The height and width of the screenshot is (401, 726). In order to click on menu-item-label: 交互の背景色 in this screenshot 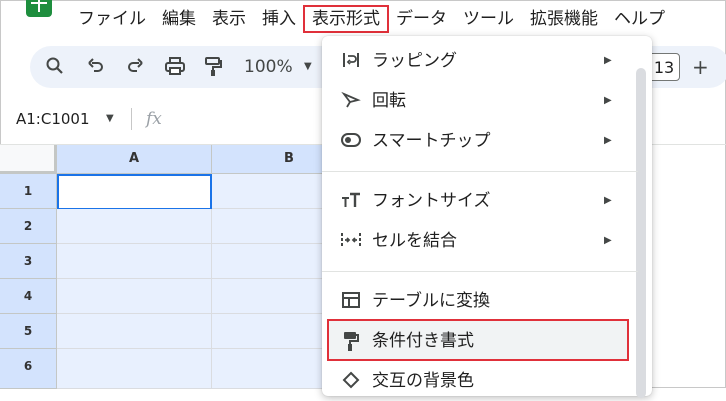, I will do `click(423, 381)`.